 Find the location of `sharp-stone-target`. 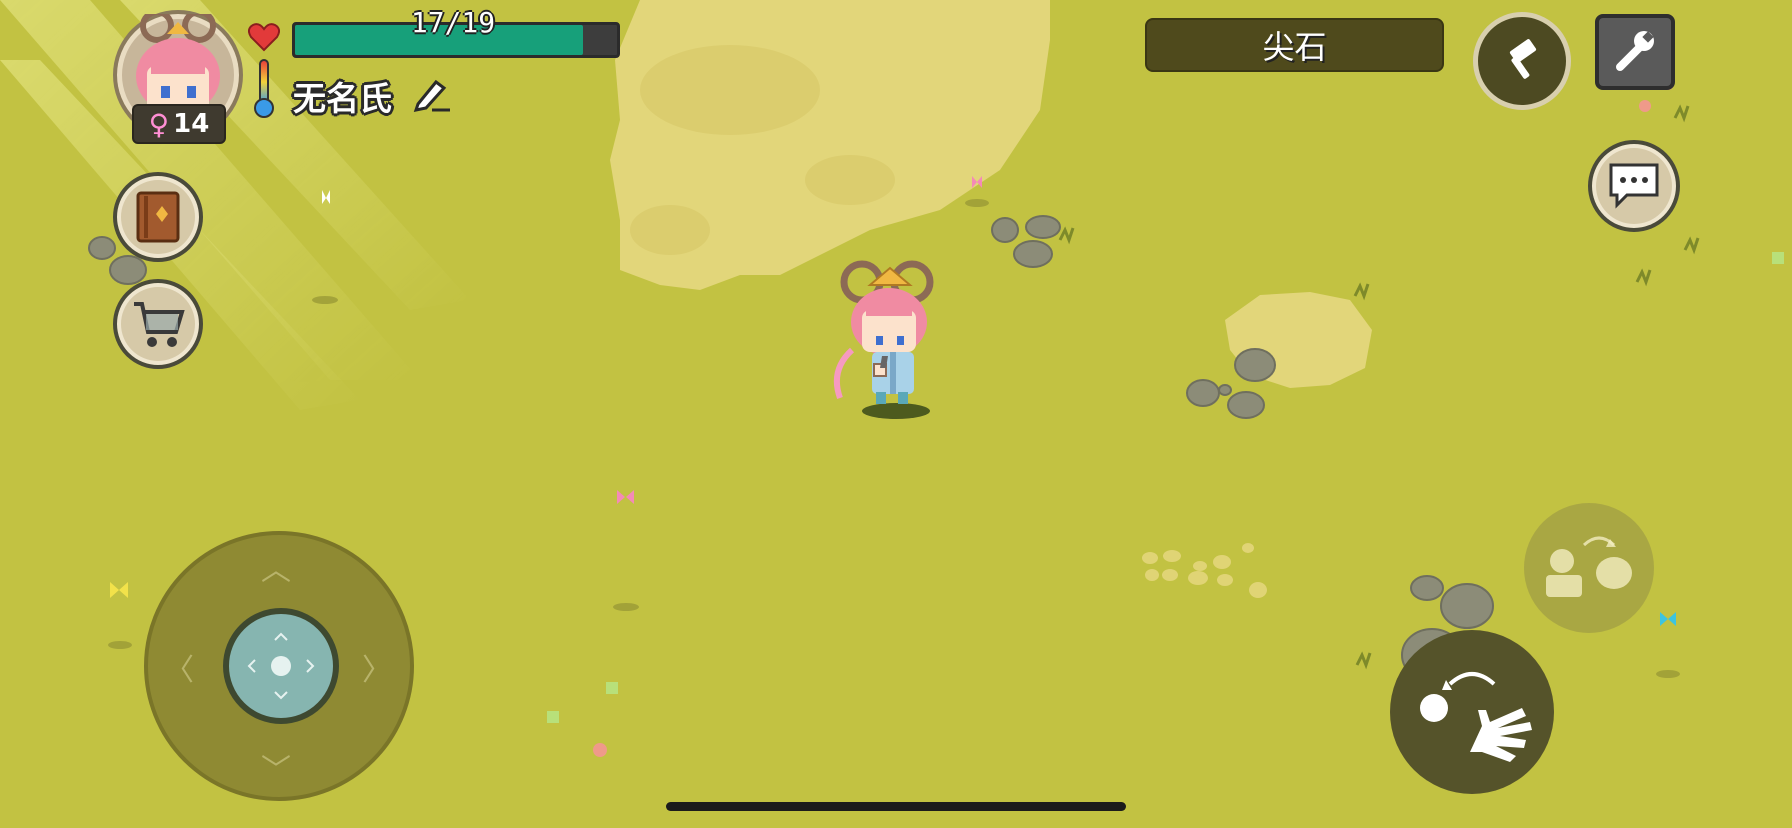

sharp-stone-target is located at coordinates (1231, 383).